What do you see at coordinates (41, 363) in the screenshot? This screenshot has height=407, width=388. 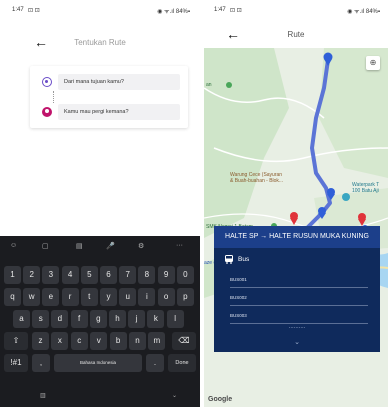 I see `comma-key: ,` at bounding box center [41, 363].